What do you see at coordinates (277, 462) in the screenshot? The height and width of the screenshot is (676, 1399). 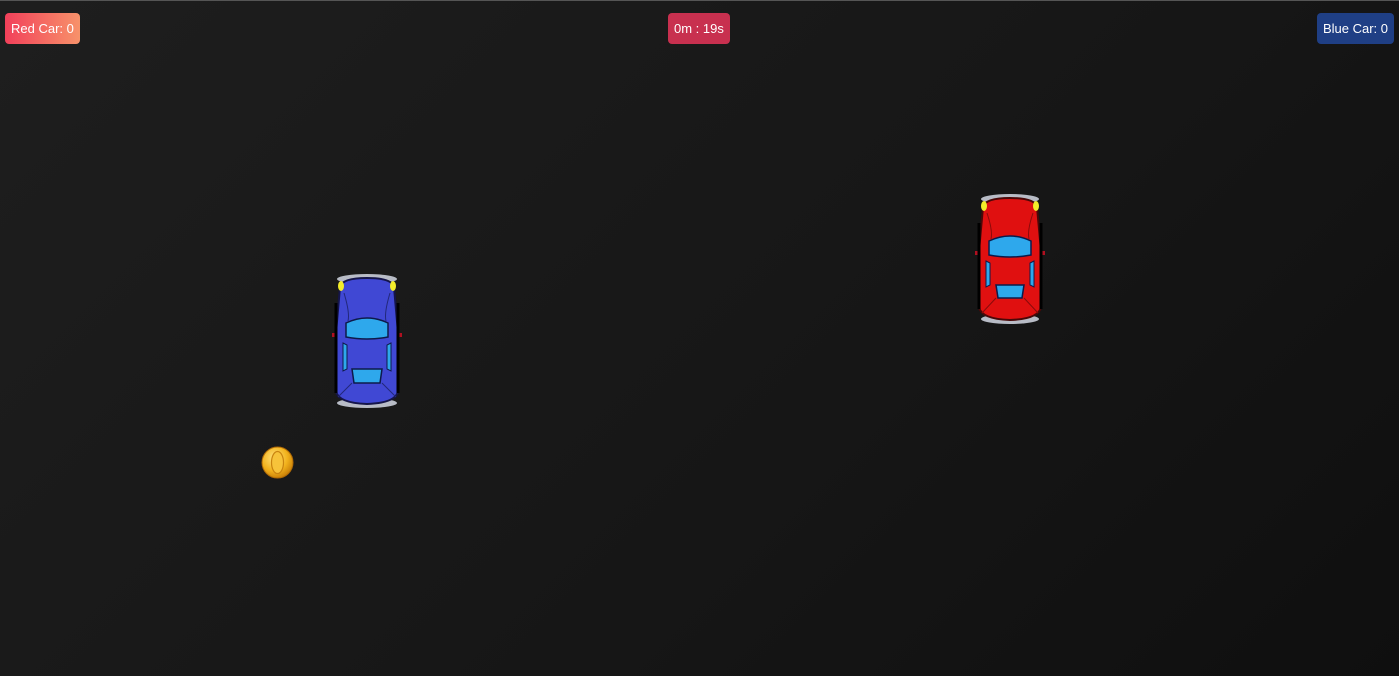 I see `coin-icon` at bounding box center [277, 462].